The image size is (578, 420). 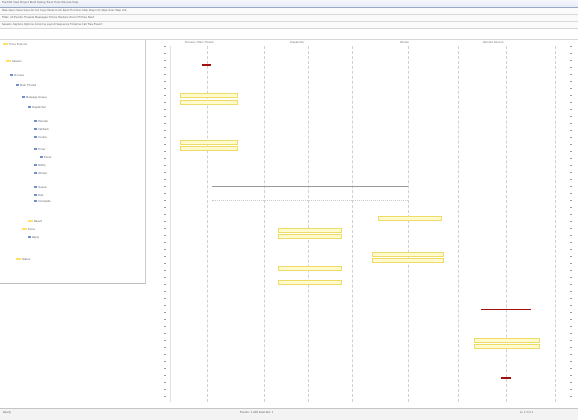 I want to click on message-arrow, so click(x=310, y=186).